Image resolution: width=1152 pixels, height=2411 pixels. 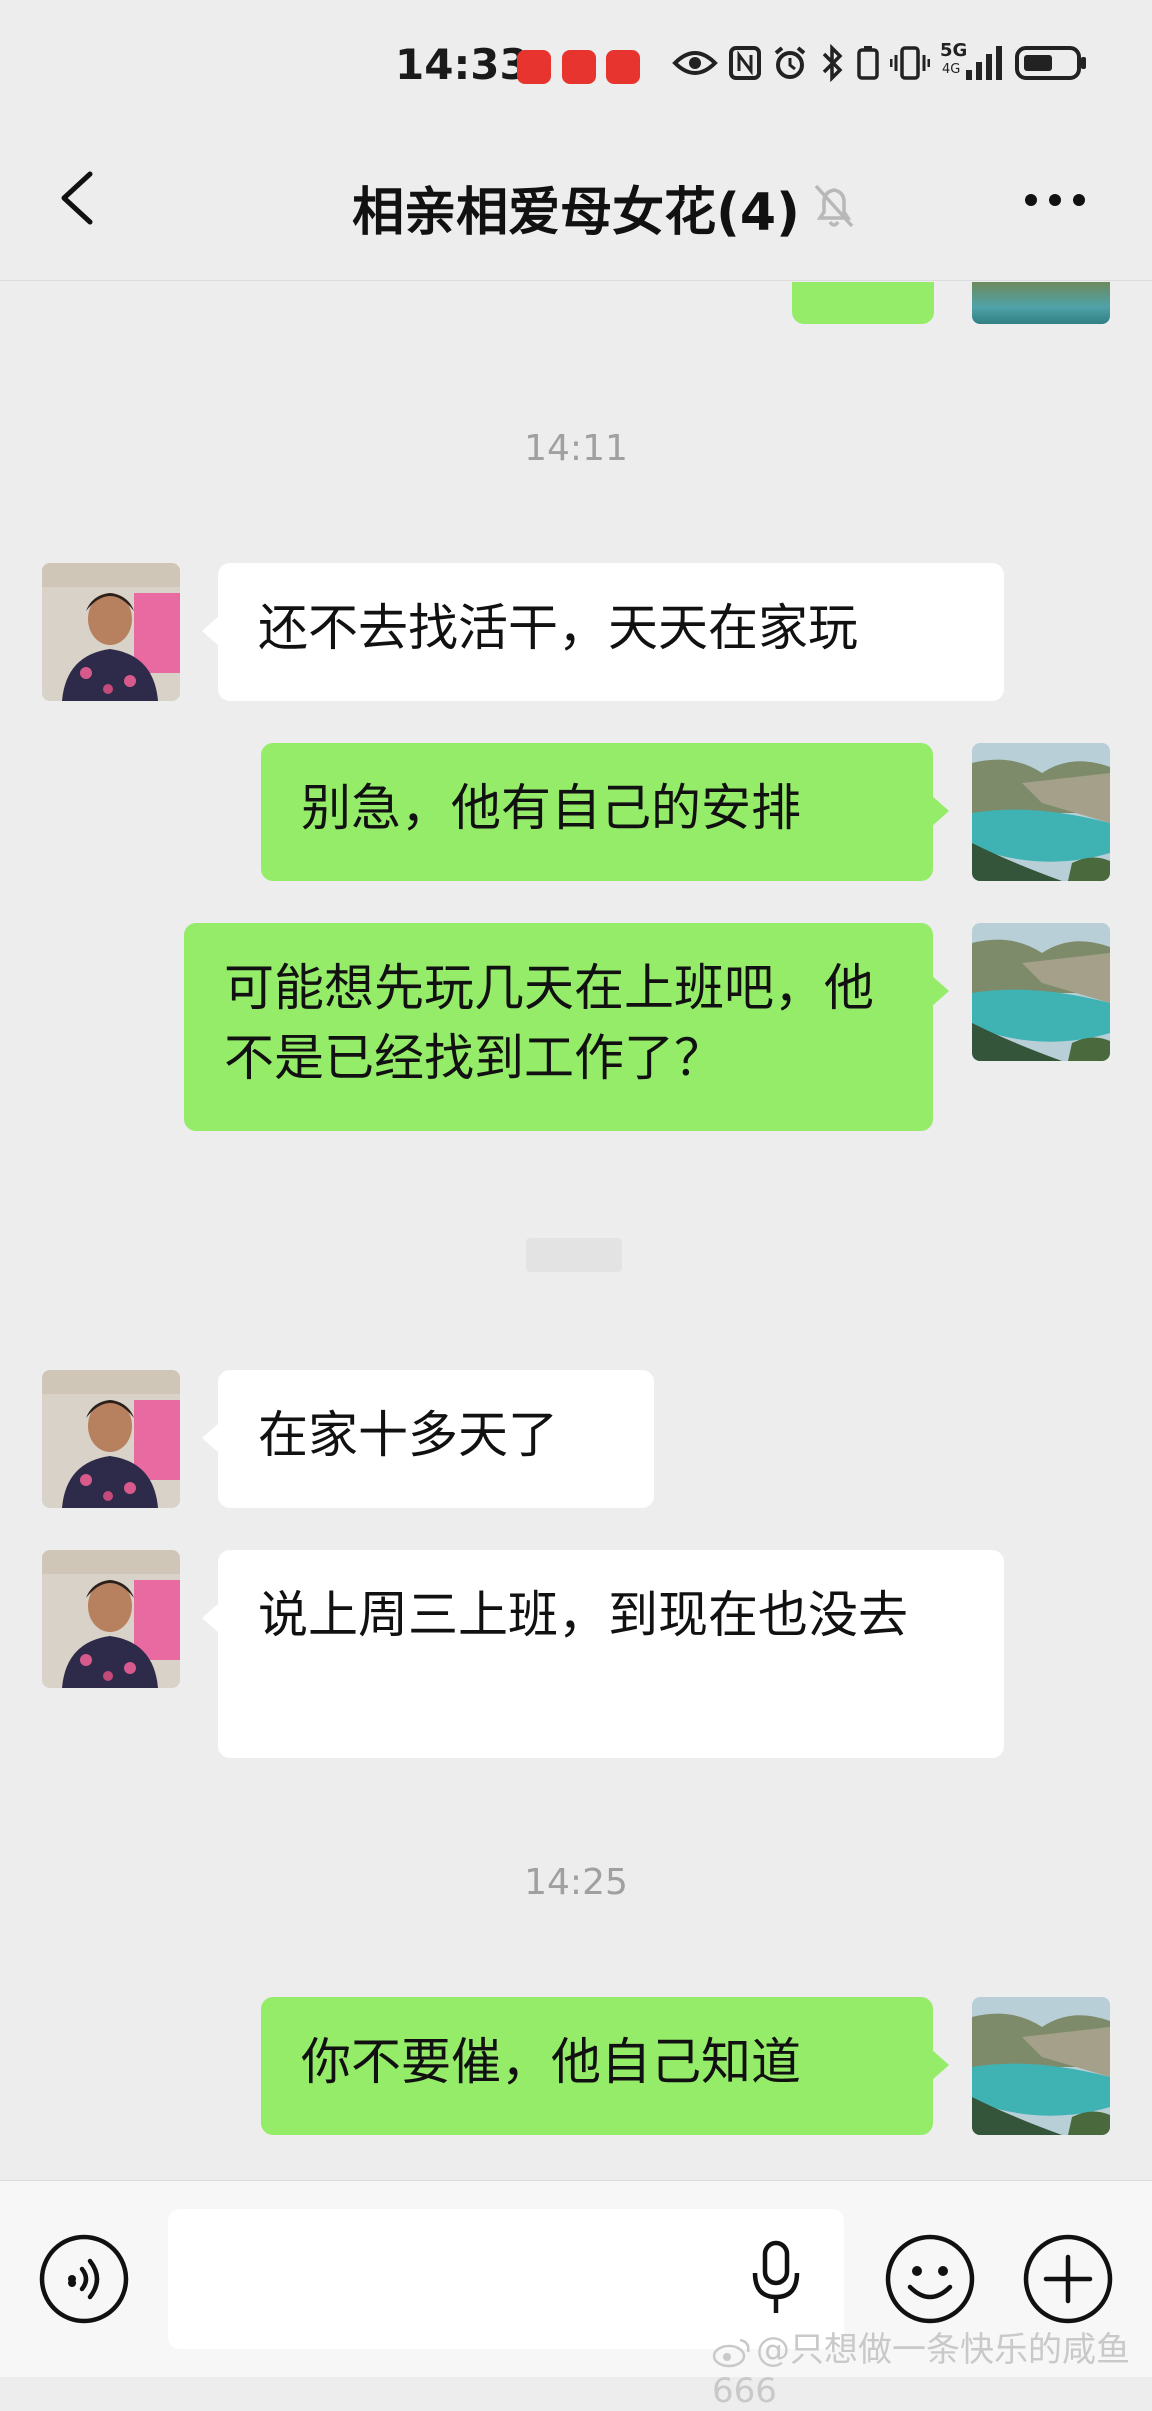 What do you see at coordinates (731, 2352) in the screenshot?
I see `weibo-logo-icon` at bounding box center [731, 2352].